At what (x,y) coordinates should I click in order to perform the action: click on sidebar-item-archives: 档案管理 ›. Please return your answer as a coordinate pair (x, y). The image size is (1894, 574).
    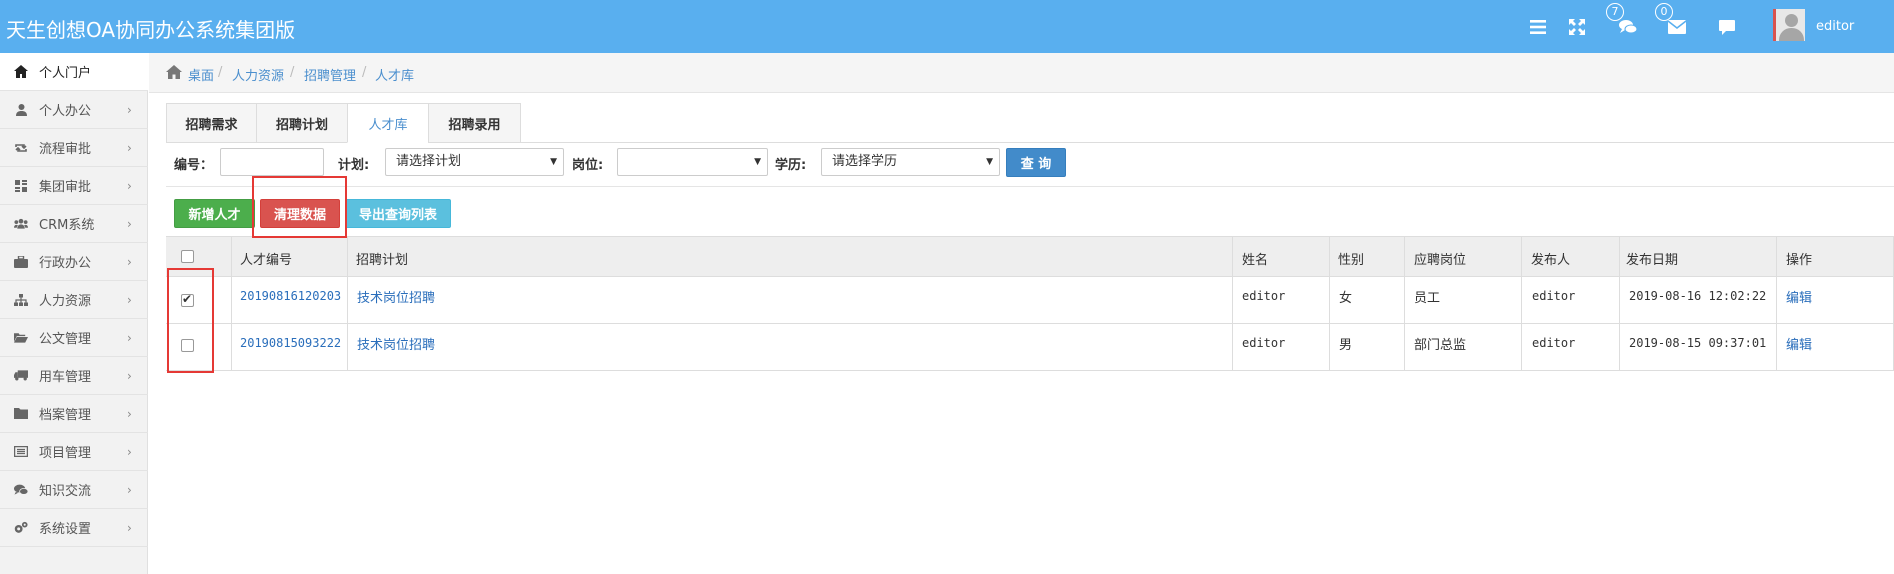
    Looking at the image, I should click on (74, 414).